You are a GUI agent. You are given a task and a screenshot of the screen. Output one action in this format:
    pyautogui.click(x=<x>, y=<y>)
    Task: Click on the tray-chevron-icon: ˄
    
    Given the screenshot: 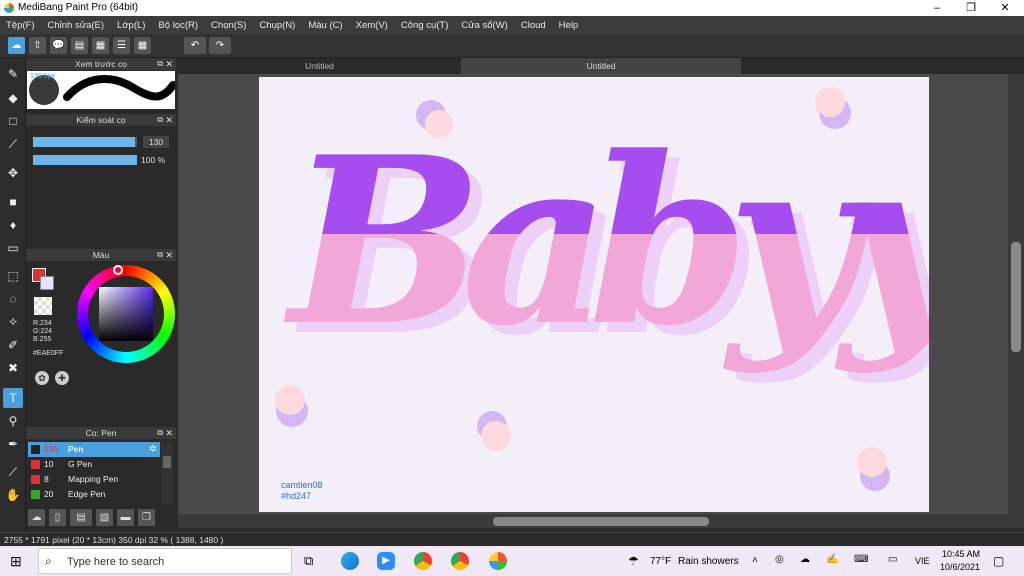 What is the action you would take?
    pyautogui.click(x=755, y=560)
    